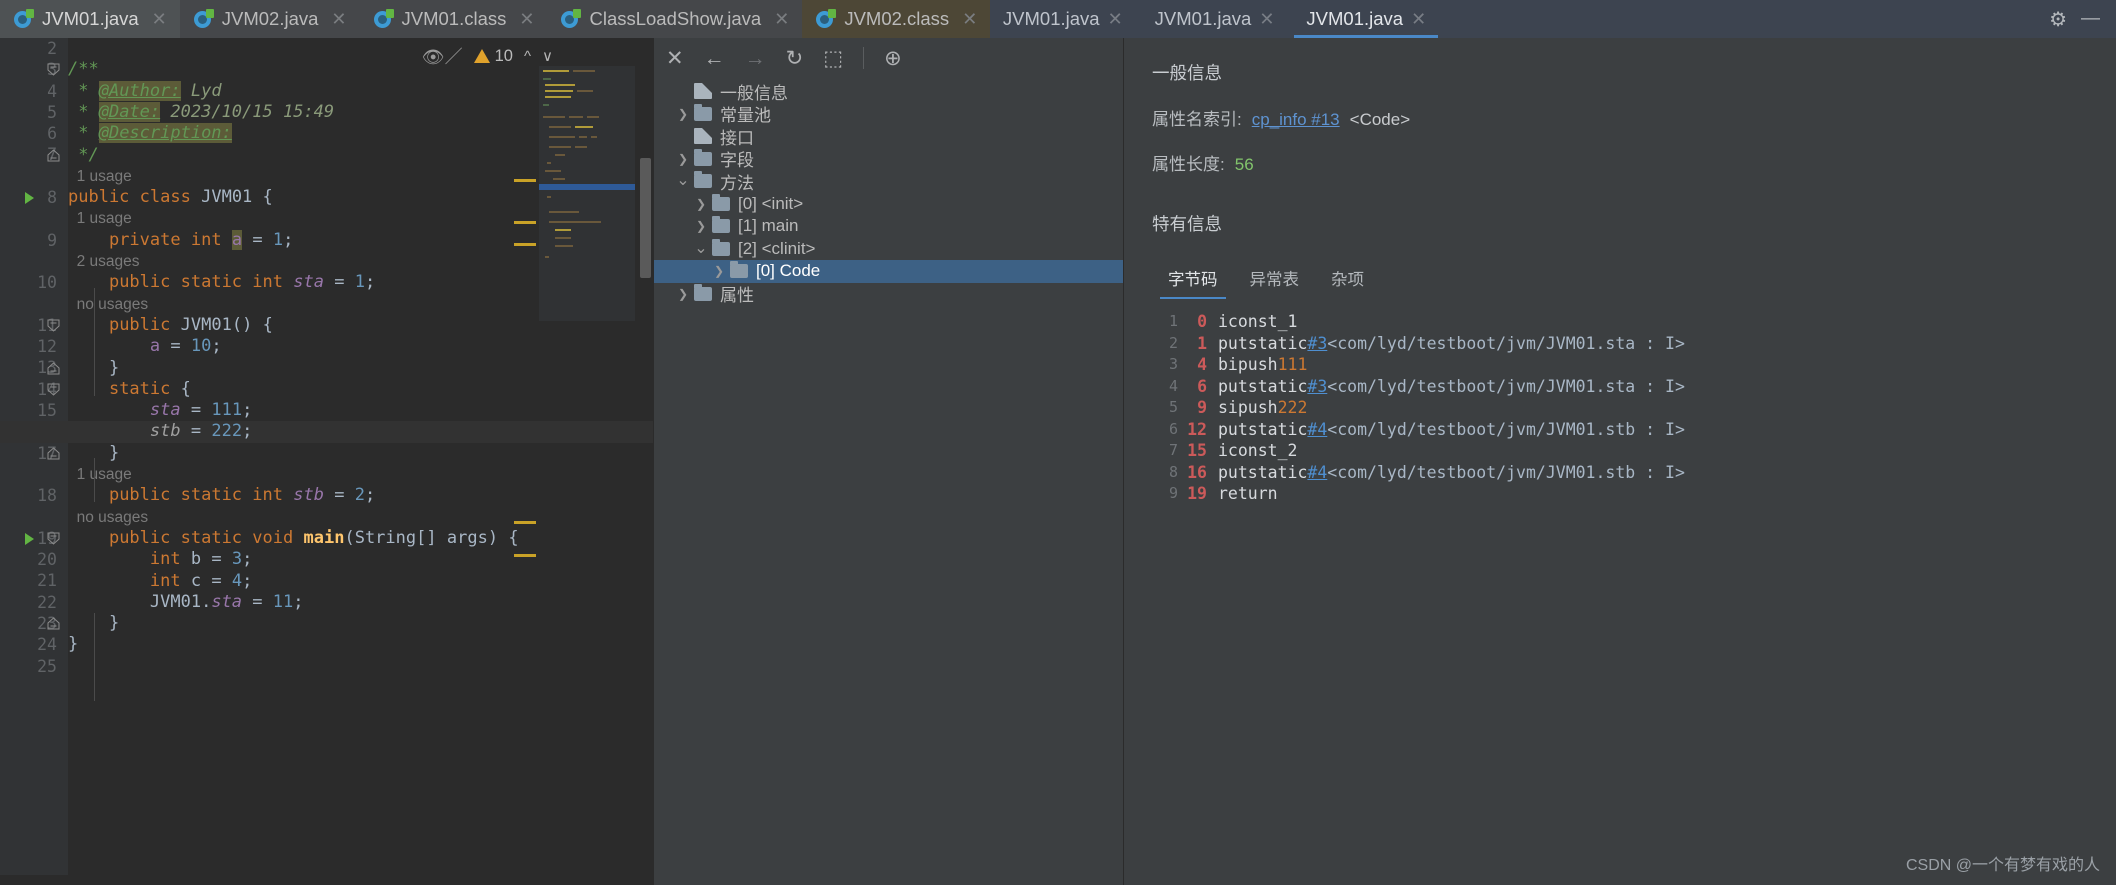  I want to click on usage-hint: 2 usages, so click(104, 261).